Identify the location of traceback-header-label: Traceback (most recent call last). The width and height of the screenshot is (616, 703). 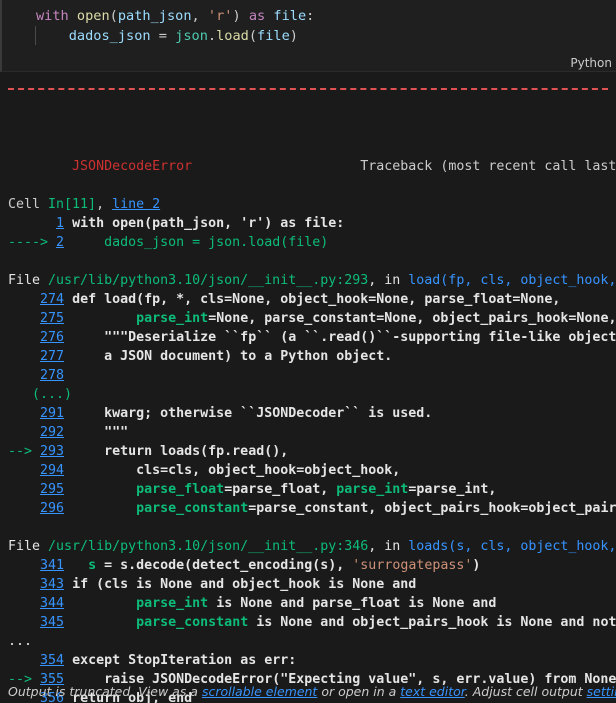
(488, 166).